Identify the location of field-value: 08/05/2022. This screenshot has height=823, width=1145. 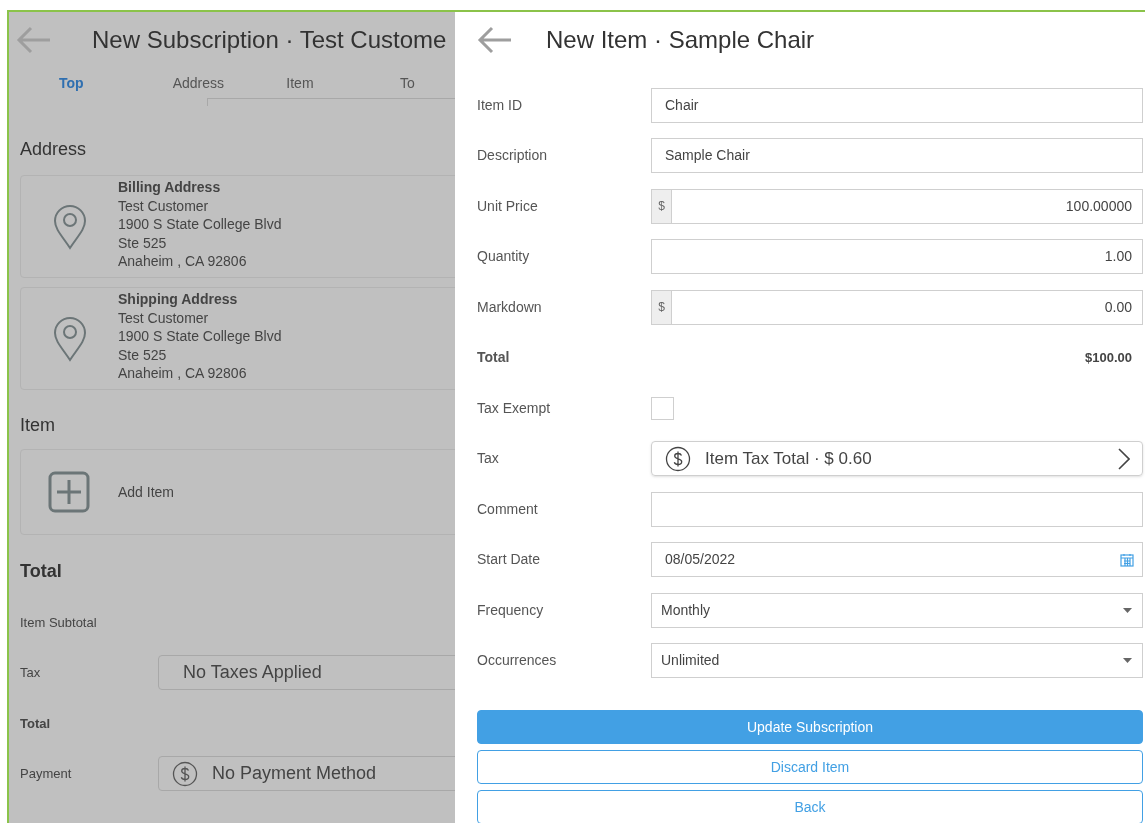
(701, 560).